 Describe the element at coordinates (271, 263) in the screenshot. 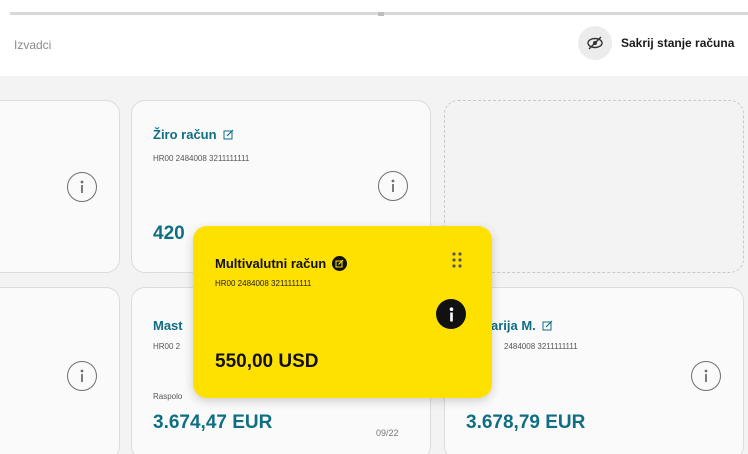

I see `account-title-text: Multivalutni račun` at that location.